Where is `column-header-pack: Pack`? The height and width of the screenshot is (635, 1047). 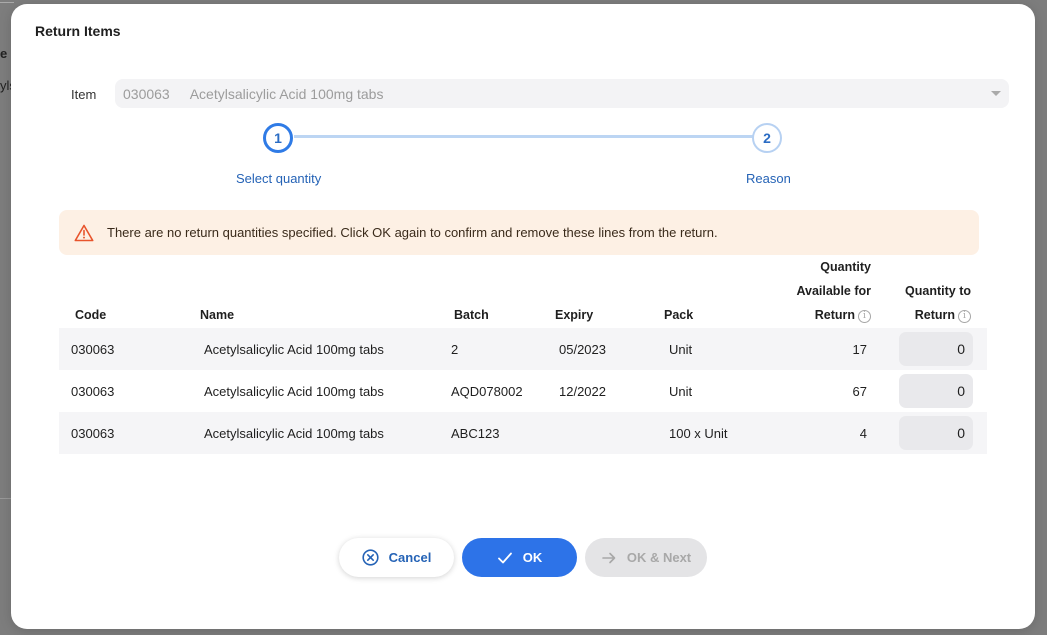 column-header-pack: Pack is located at coordinates (678, 315).